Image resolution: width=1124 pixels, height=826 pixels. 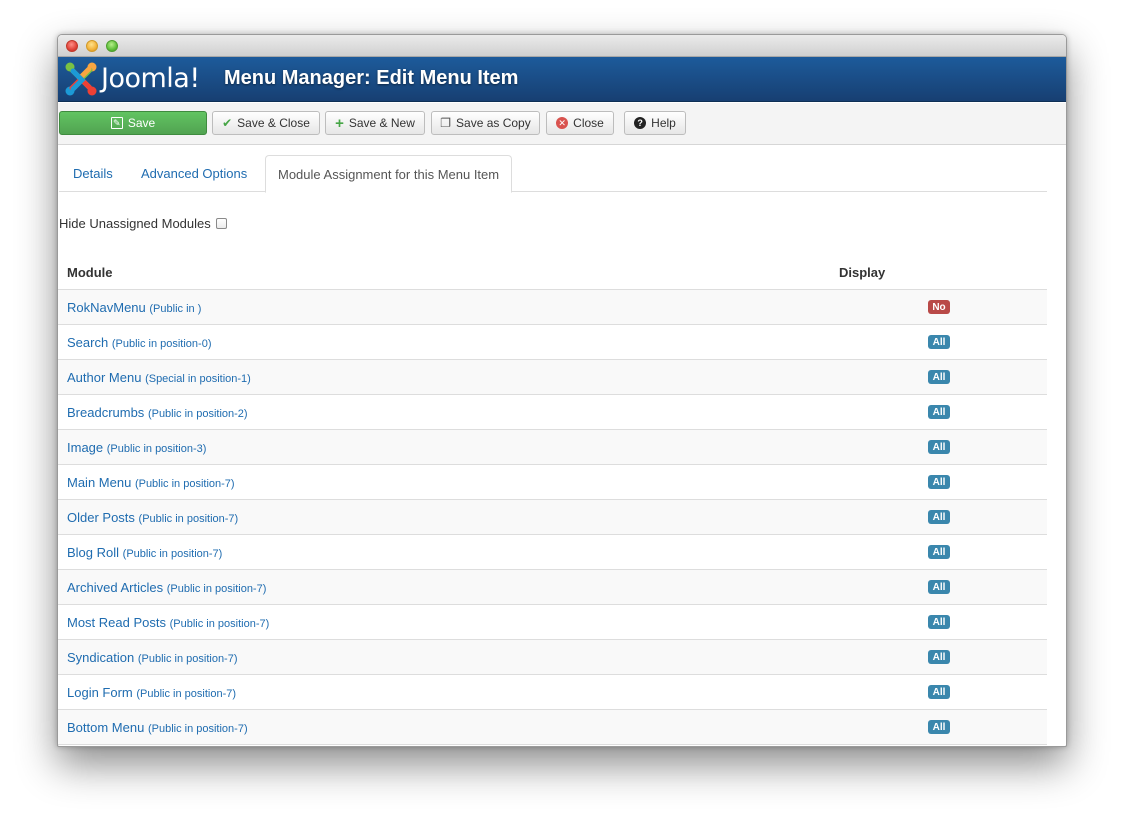 I want to click on display-badge: No, so click(x=939, y=307).